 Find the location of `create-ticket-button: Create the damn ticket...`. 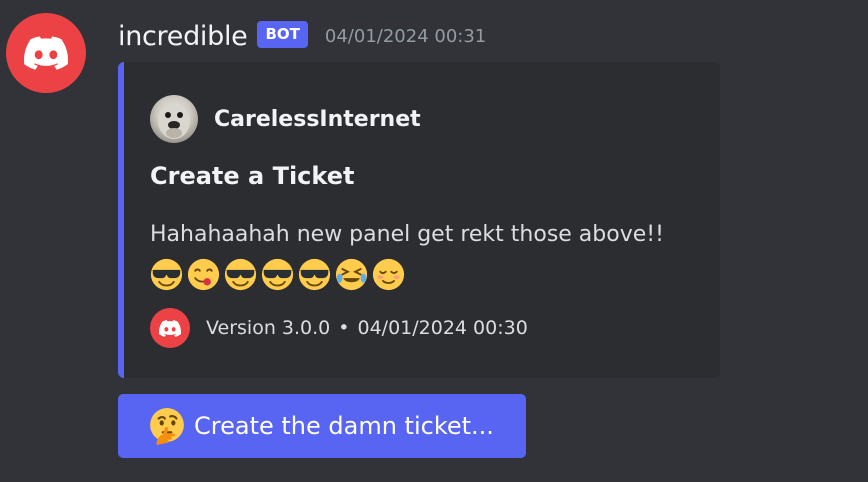

create-ticket-button: Create the damn ticket... is located at coordinates (322, 426).